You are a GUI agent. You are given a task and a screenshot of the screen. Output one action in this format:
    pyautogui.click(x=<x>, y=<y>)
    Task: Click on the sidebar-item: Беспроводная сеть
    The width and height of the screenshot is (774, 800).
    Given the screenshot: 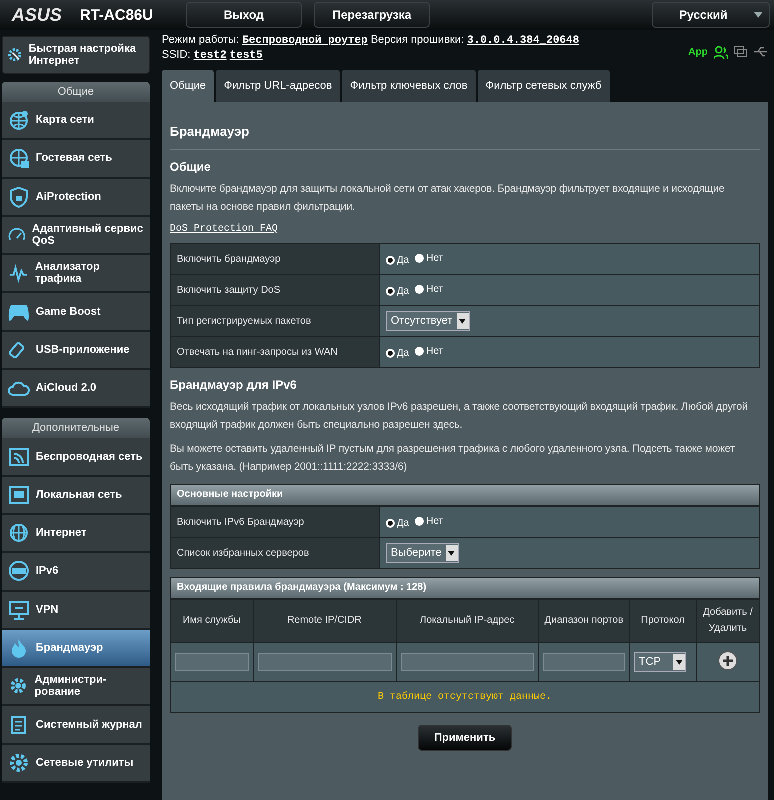 What is the action you would take?
    pyautogui.click(x=76, y=457)
    